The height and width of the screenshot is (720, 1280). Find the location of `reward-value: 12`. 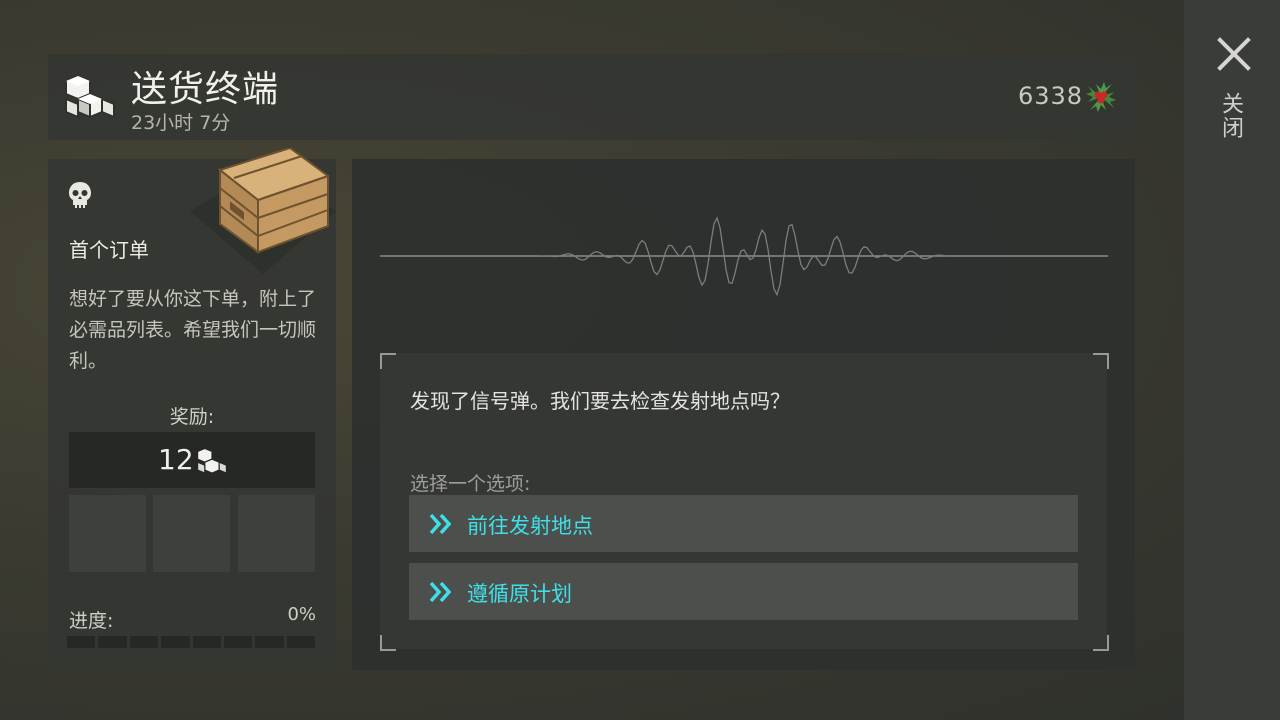

reward-value: 12 is located at coordinates (176, 459).